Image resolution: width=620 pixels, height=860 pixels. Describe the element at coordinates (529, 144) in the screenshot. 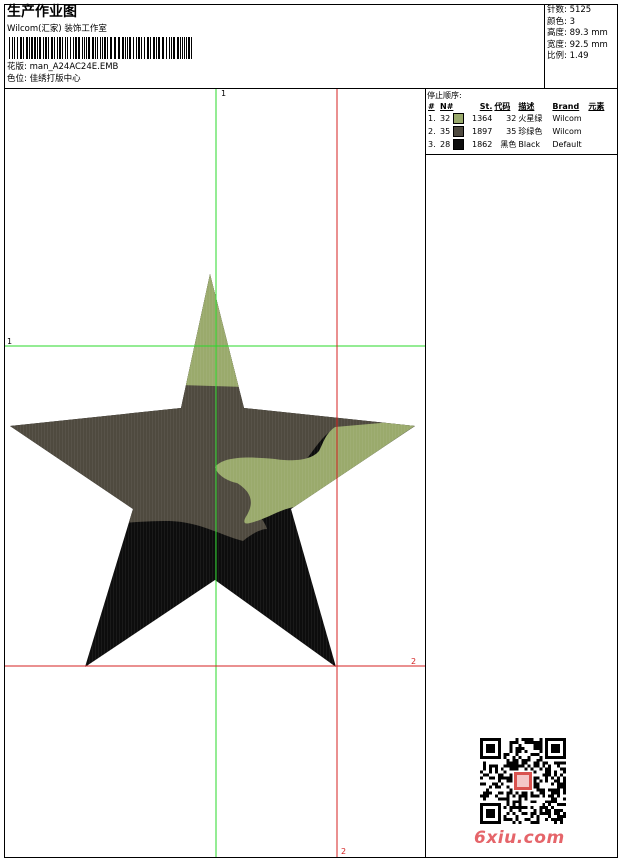

I see `legend-desc: Black` at that location.